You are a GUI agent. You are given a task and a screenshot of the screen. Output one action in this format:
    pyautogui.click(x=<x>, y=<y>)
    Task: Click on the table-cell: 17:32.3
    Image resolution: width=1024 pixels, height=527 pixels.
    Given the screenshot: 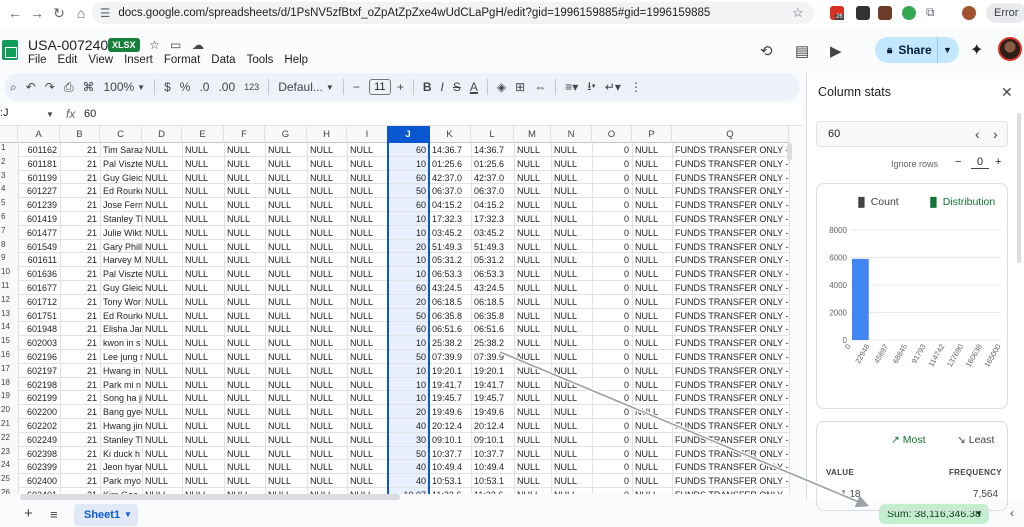 What is the action you would take?
    pyautogui.click(x=450, y=219)
    